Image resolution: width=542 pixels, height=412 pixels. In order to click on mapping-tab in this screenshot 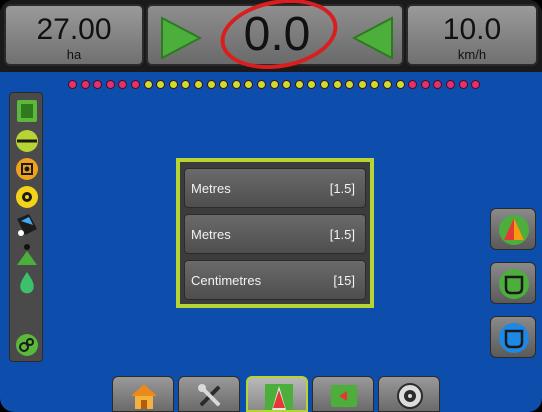, I will do `click(343, 394)`.